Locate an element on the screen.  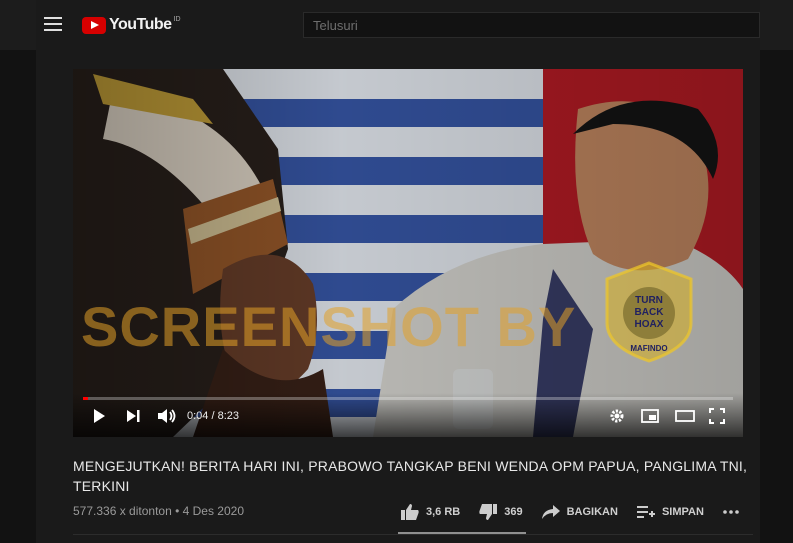
dislike-count: 369 is located at coordinates (513, 512).